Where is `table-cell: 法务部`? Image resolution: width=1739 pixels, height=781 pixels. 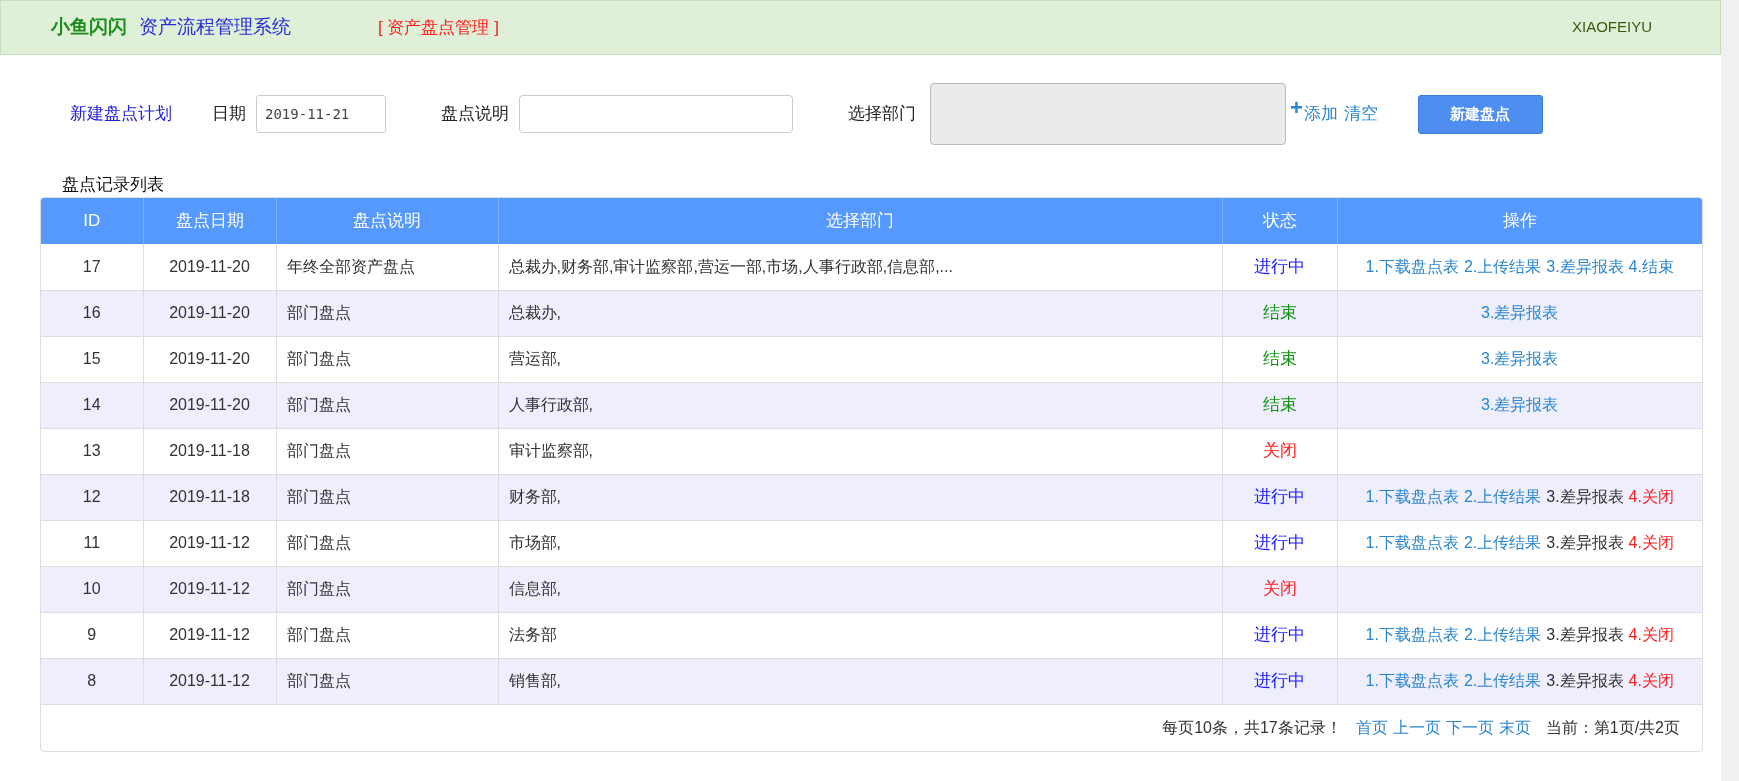
table-cell: 法务部 is located at coordinates (860, 635).